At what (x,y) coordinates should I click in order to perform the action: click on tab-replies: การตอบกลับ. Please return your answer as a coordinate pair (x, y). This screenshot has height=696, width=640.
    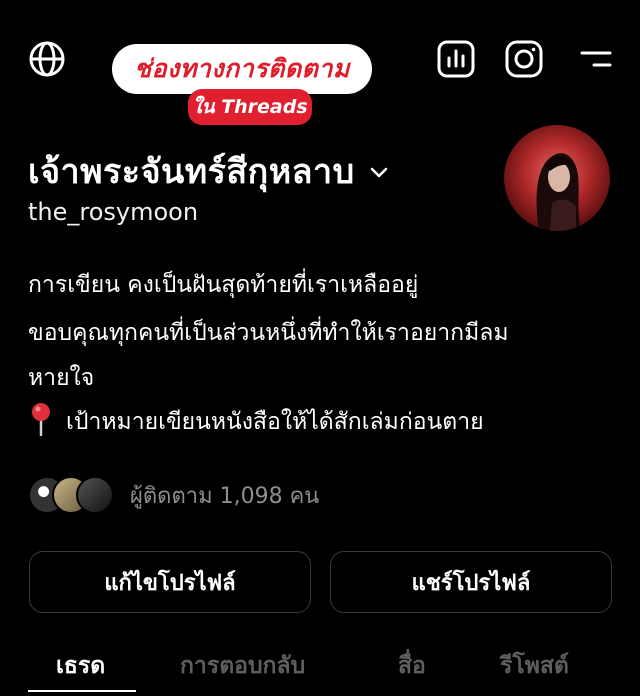
    Looking at the image, I should click on (242, 666).